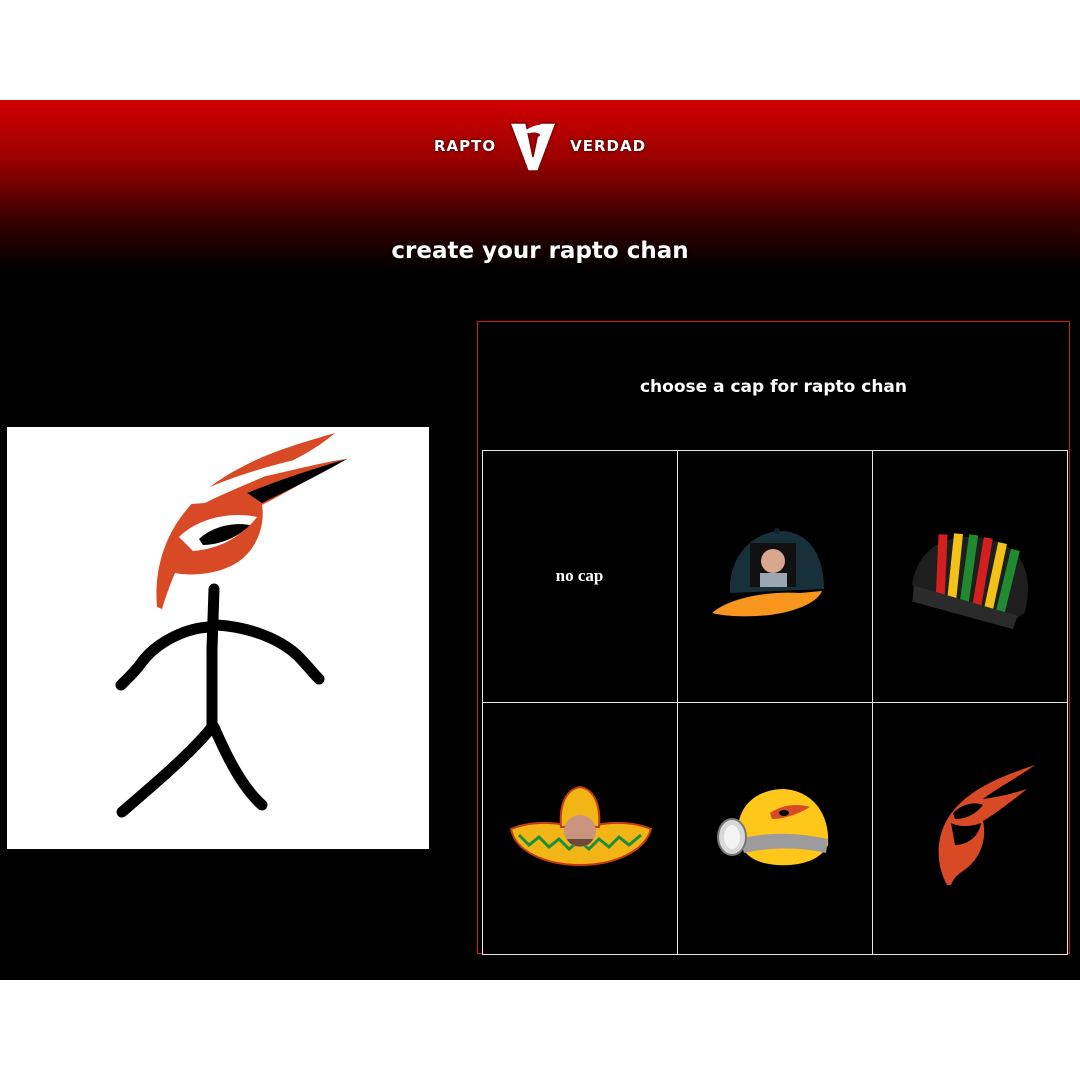 The image size is (1080, 1080). I want to click on brand-left-text: RAPTO, so click(465, 146).